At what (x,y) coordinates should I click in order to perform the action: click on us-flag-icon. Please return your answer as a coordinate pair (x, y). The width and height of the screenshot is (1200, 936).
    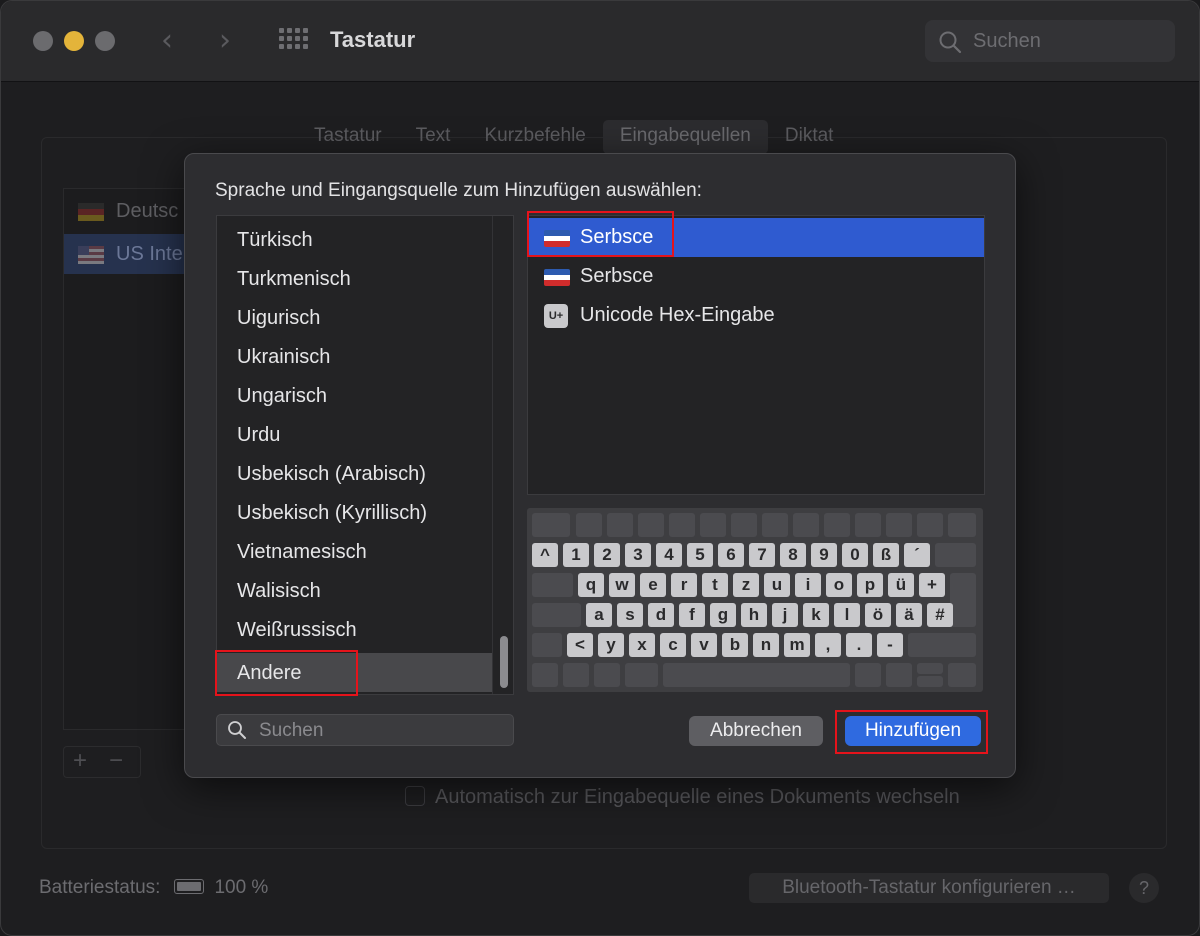
    Looking at the image, I should click on (91, 255).